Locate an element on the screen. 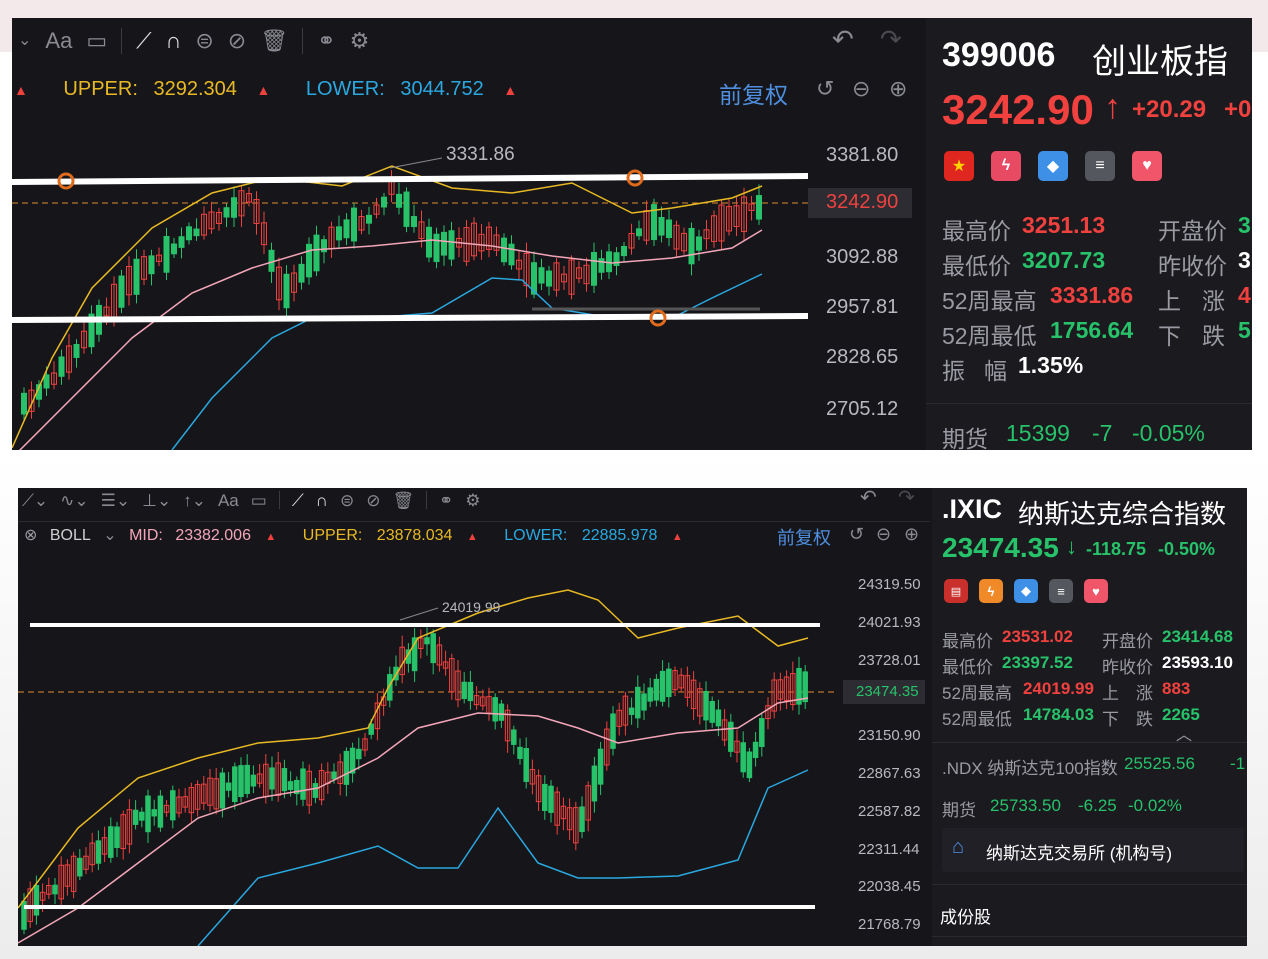  low-value: 23397.52 is located at coordinates (1037, 662).